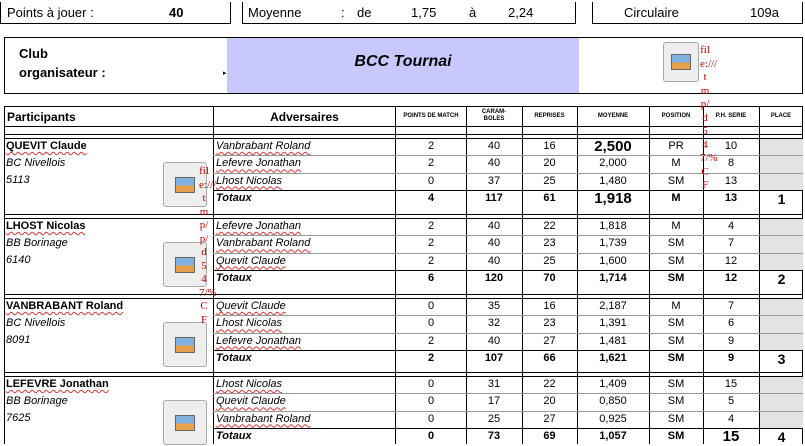 This screenshot has height=446, width=805. I want to click on row-car: 25, so click(494, 418).